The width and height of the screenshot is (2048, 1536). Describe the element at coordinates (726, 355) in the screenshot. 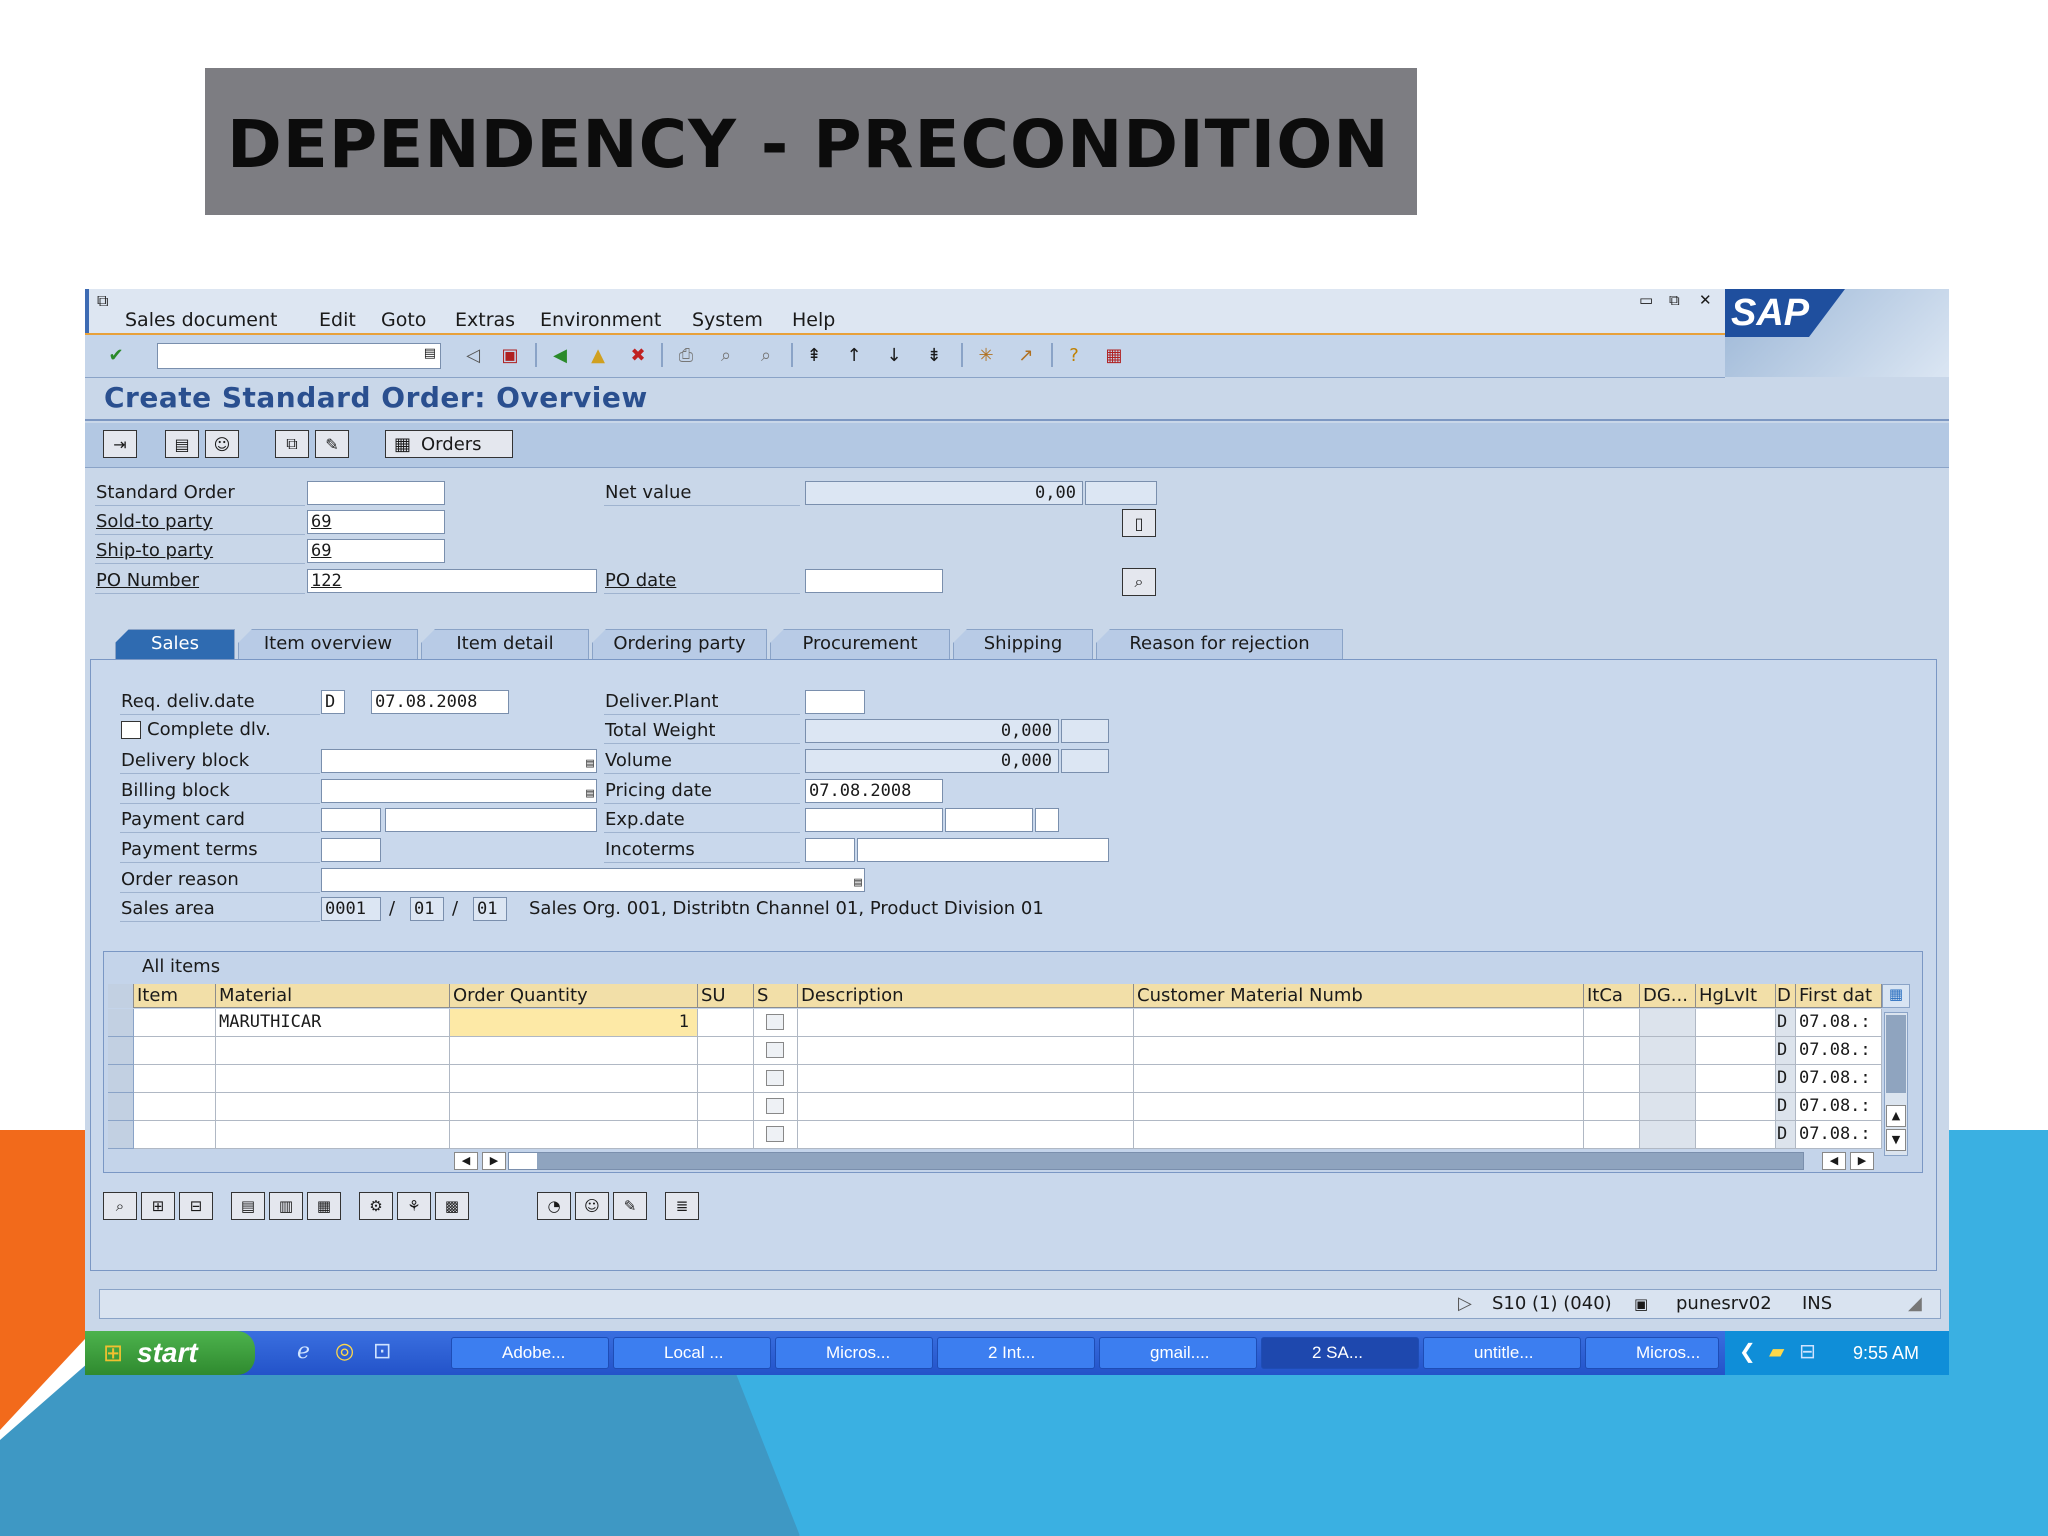

I see `find-icon: ⌕` at that location.